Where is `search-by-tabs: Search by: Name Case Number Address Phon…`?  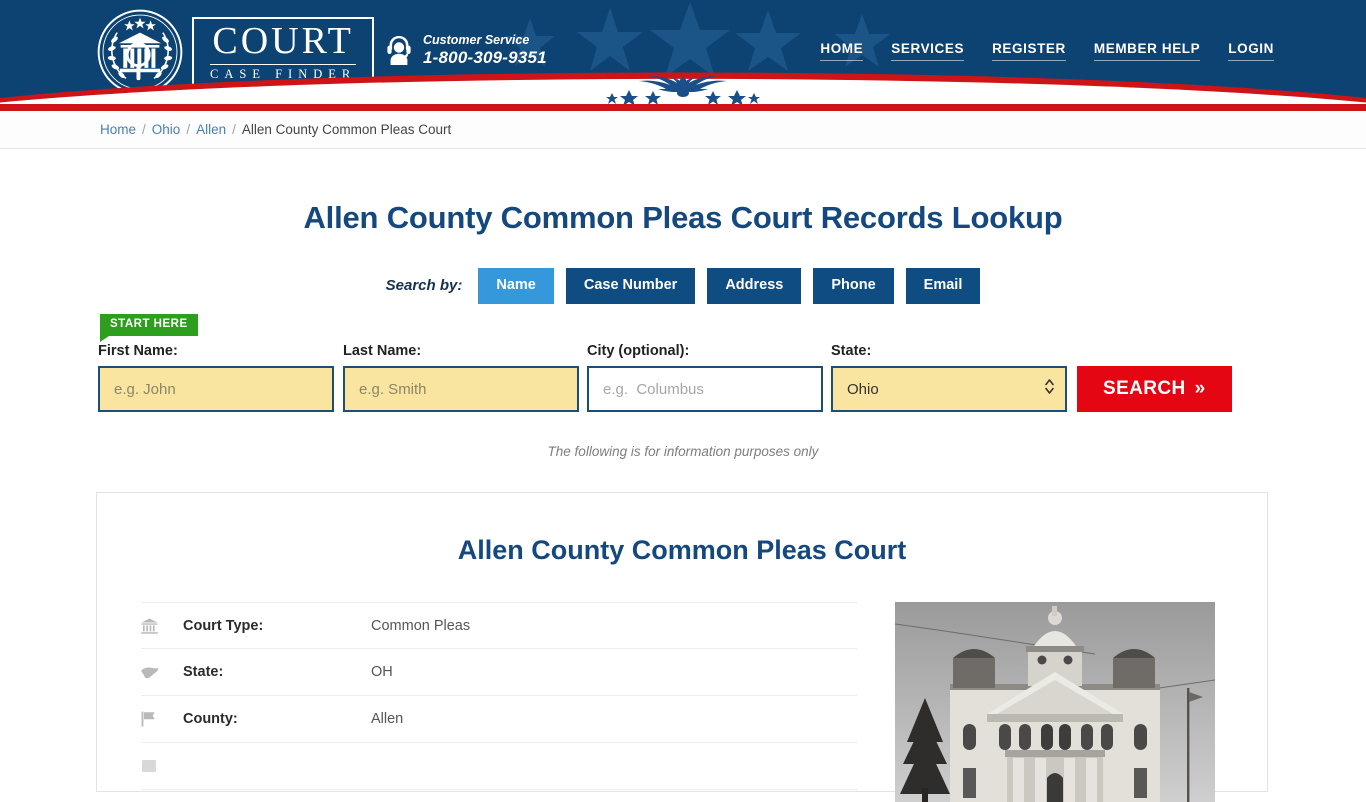
search-by-tabs: Search by: Name Case Number Address Phon… is located at coordinates (683, 286).